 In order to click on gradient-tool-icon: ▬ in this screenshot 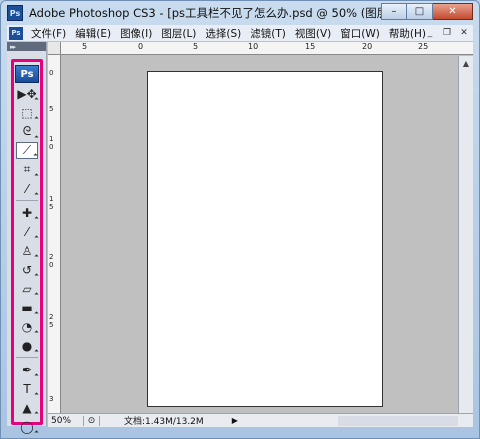, I will do `click(27, 307)`.